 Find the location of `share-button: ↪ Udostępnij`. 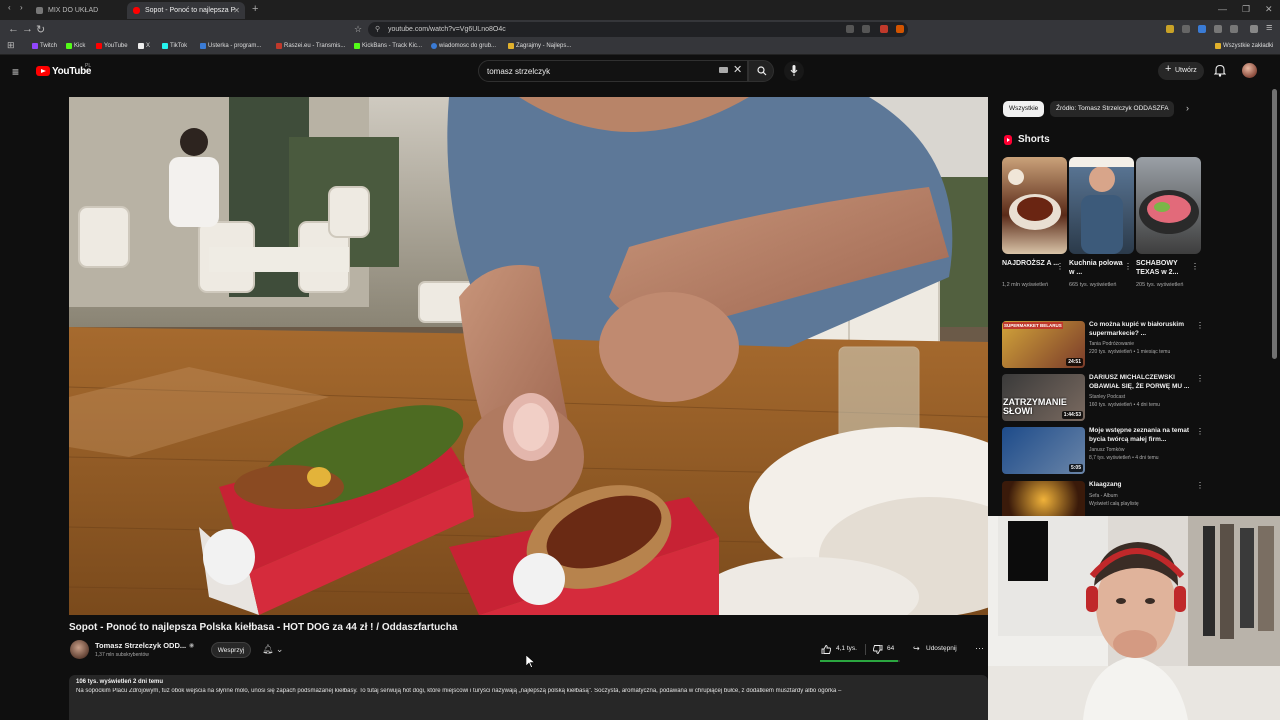

share-button: ↪ Udostępnij is located at coordinates (937, 649).